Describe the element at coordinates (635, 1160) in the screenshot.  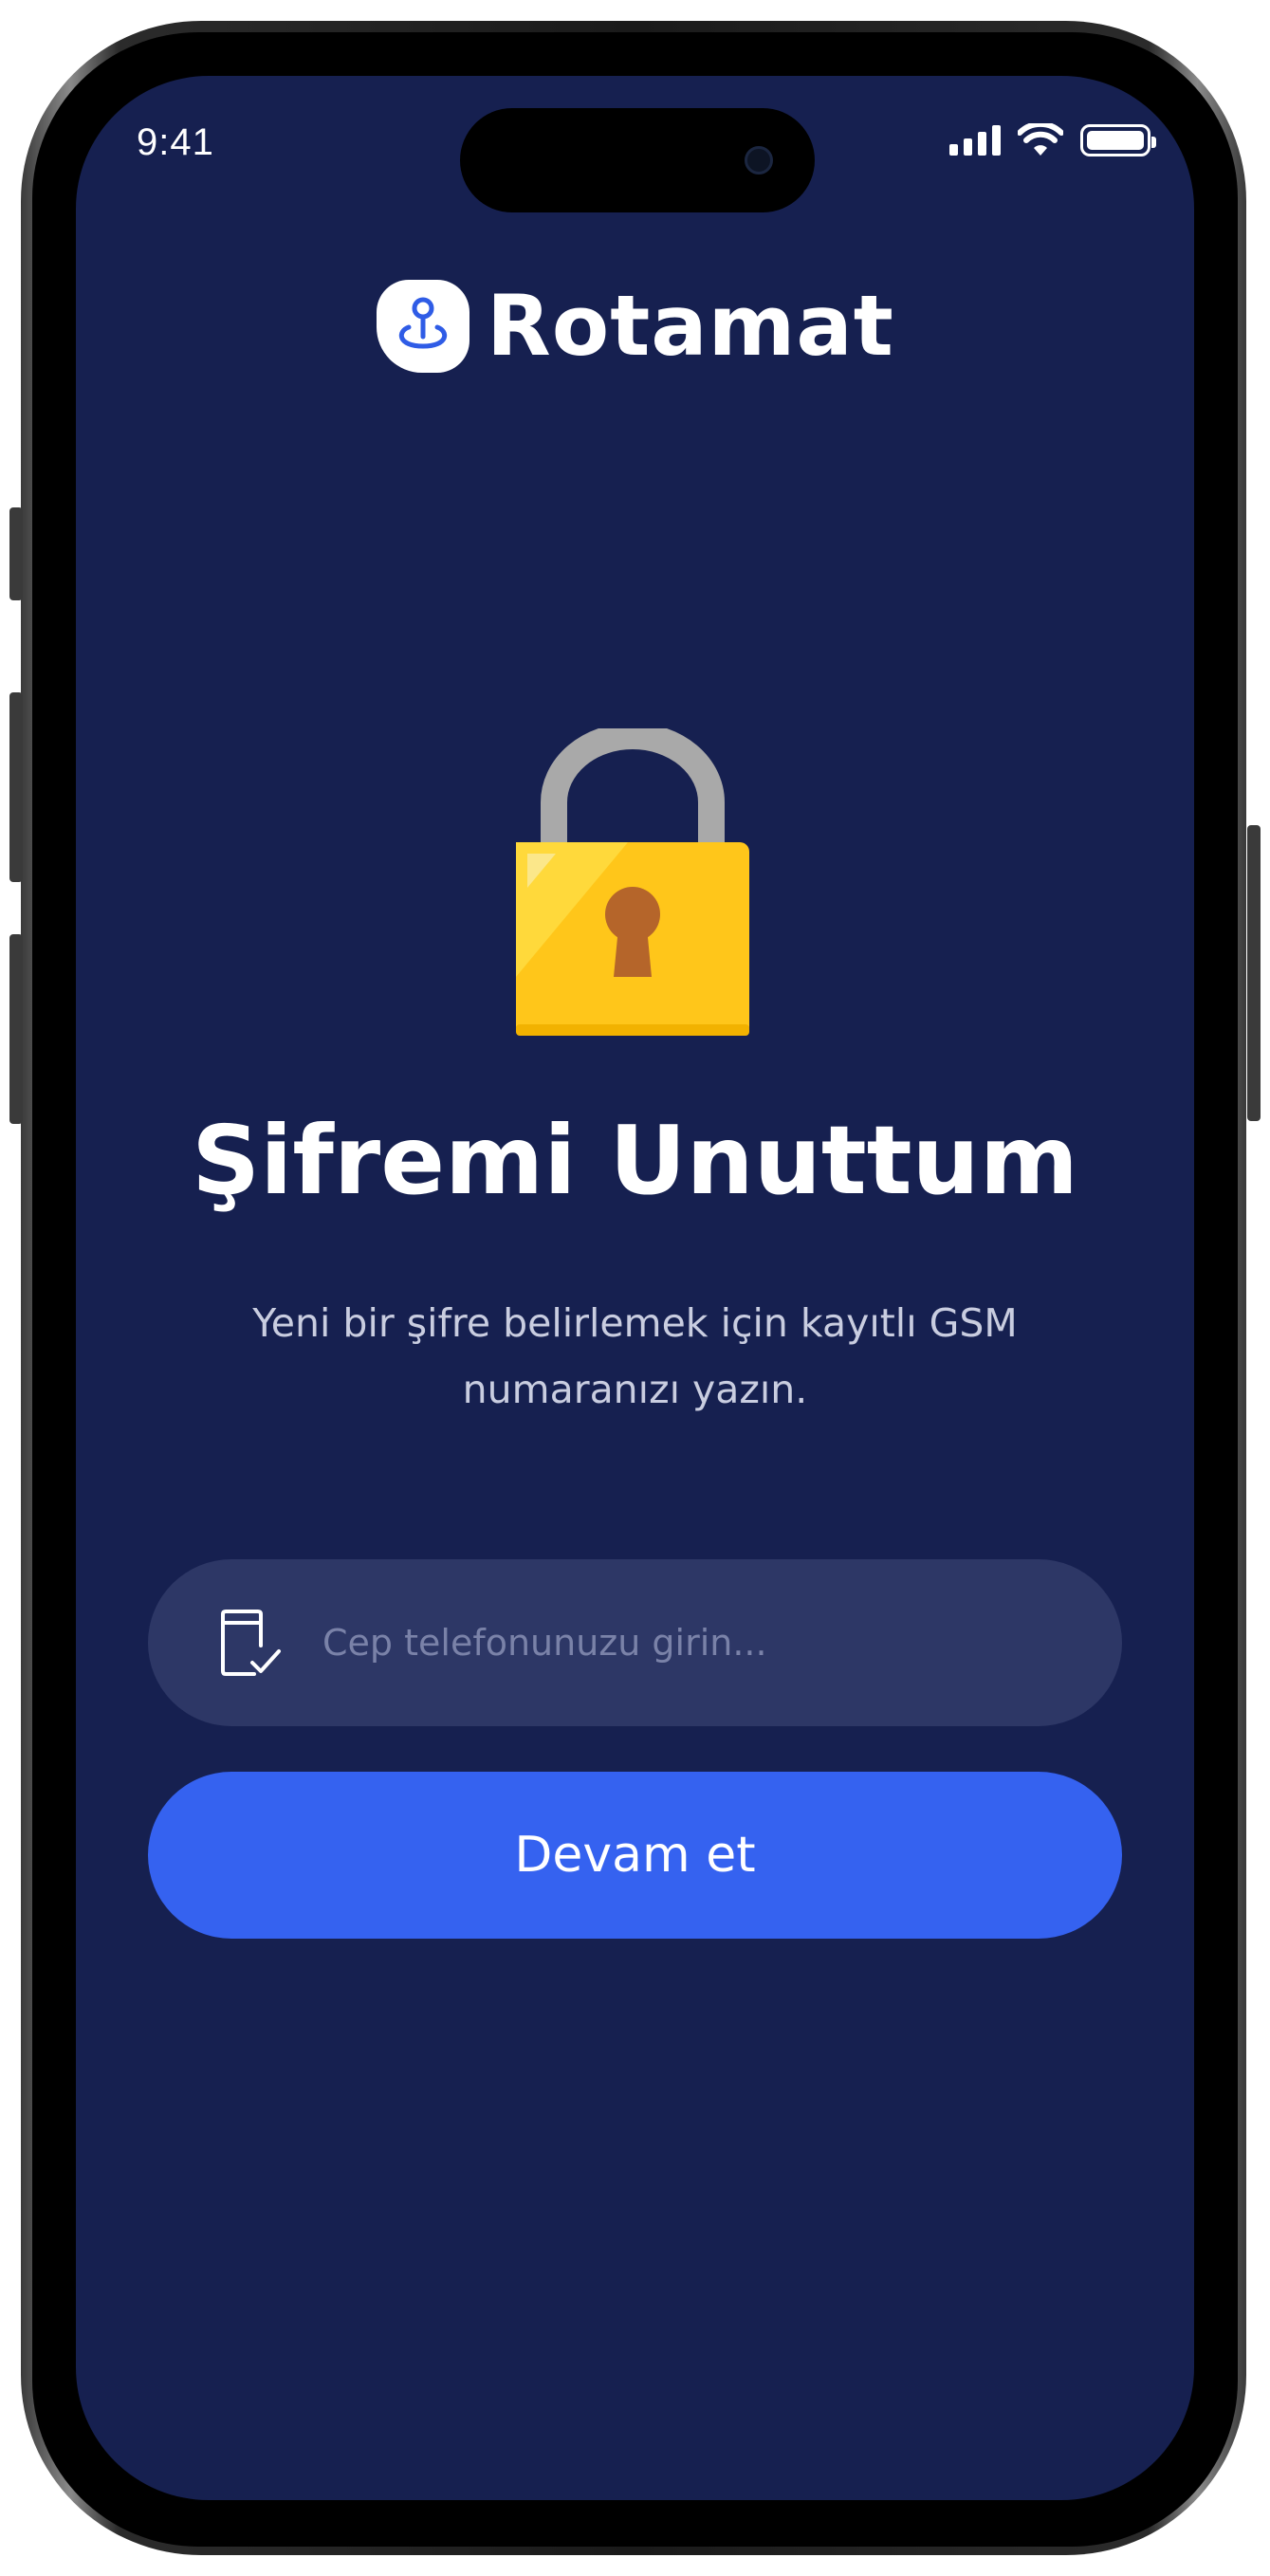
I see `page-title: Şifremi Unuttum` at that location.